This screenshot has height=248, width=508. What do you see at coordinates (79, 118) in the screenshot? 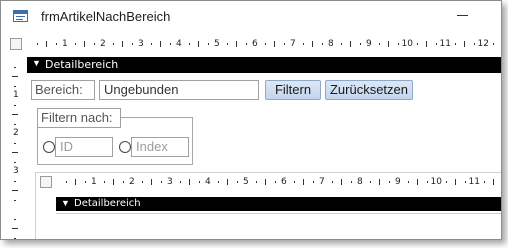
I see `filter-group-label: Filtern nach:` at bounding box center [79, 118].